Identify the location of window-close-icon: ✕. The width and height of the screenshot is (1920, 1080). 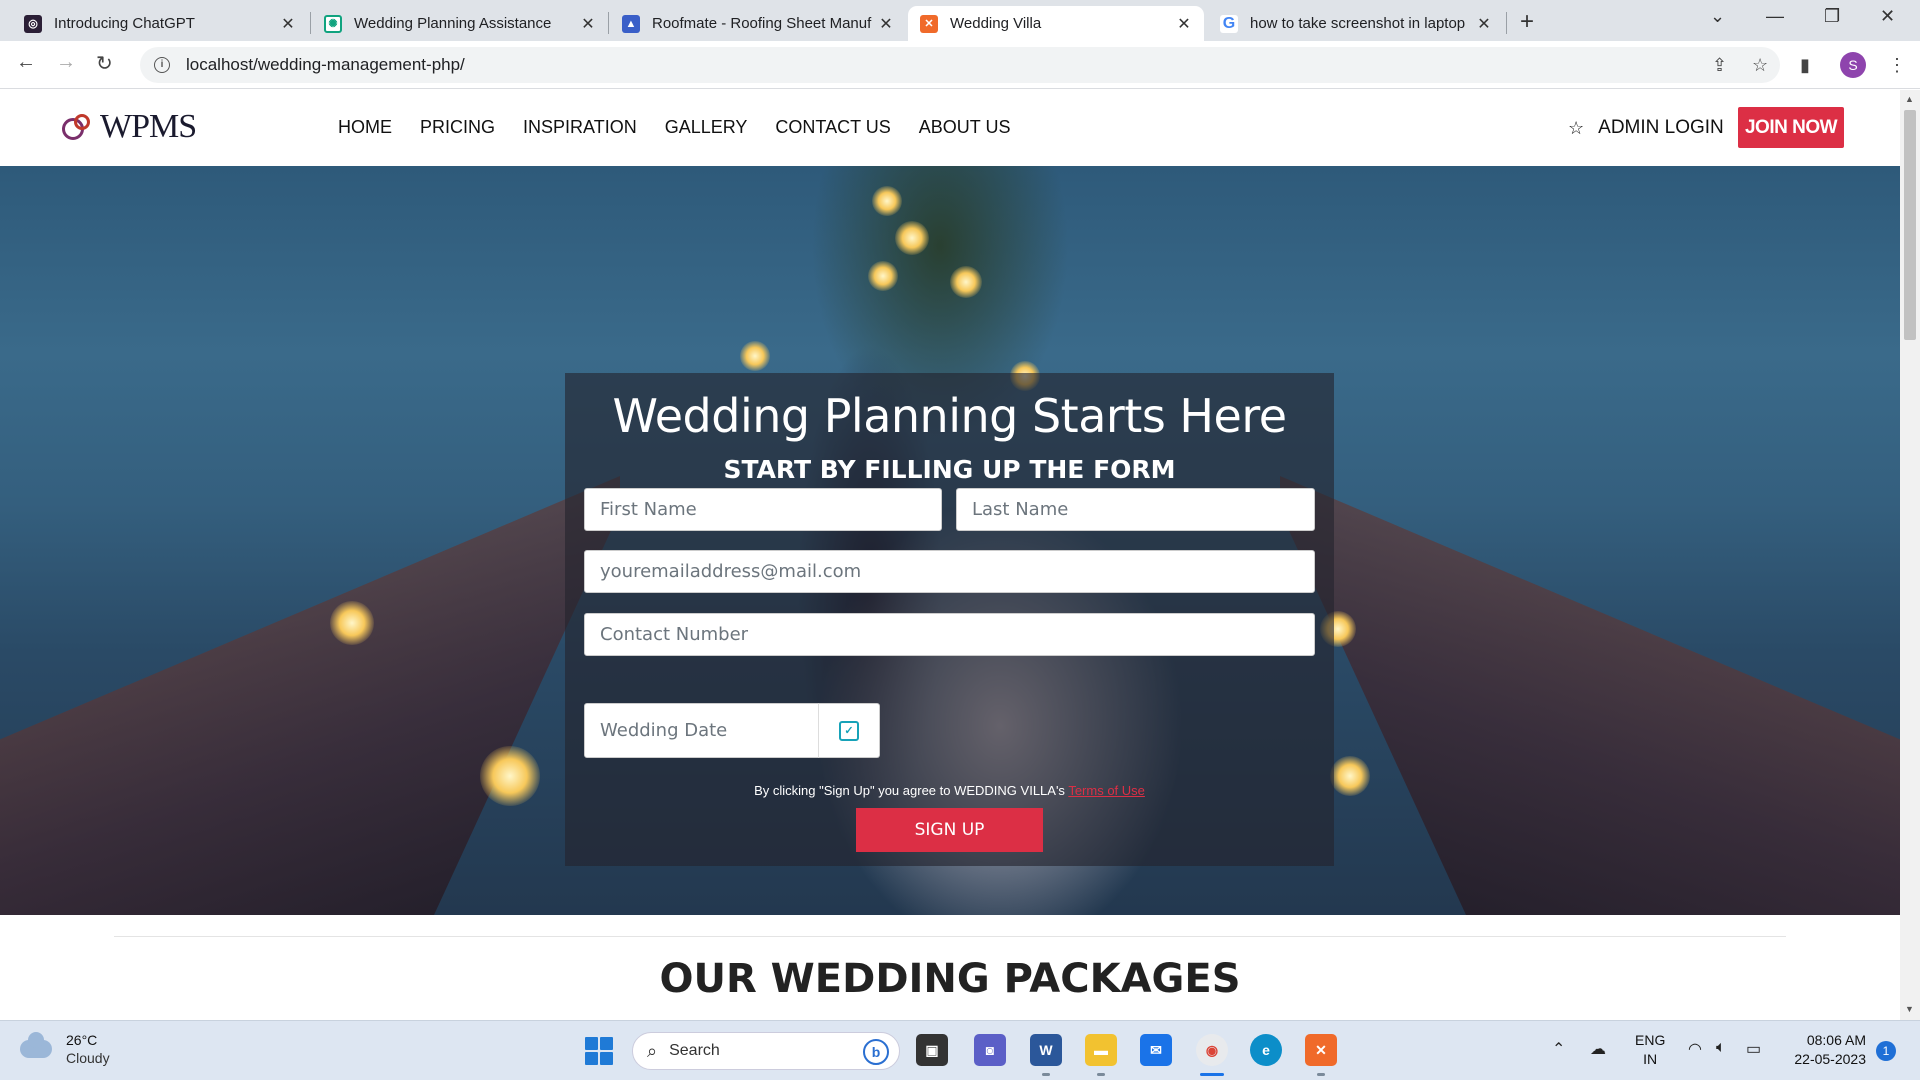
(1887, 16).